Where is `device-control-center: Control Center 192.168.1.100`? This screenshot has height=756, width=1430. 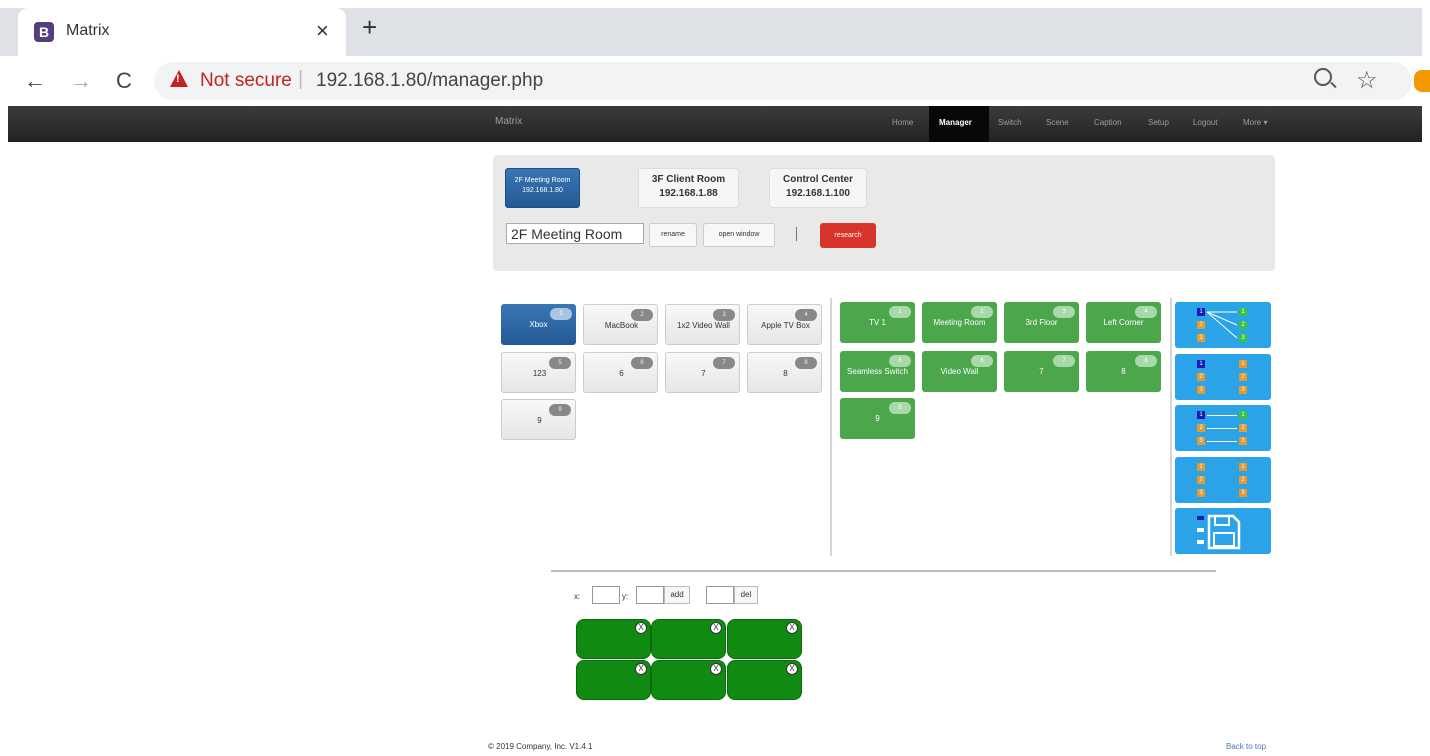
device-control-center: Control Center 192.168.1.100 is located at coordinates (818, 188).